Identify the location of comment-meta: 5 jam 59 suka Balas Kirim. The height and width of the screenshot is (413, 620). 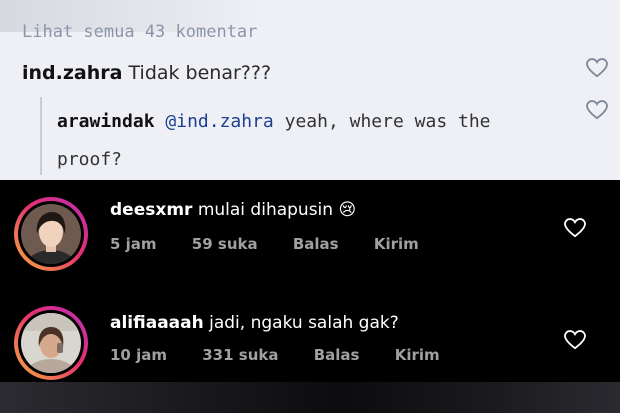
(279, 244).